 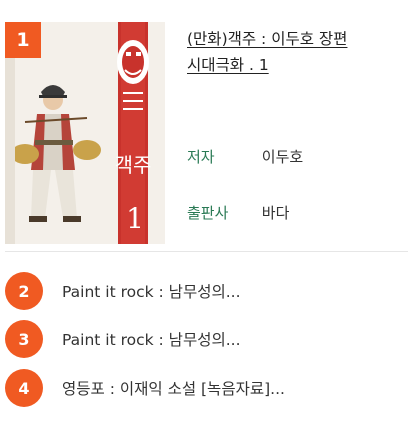 I want to click on rank-badge: 1, so click(x=23, y=40).